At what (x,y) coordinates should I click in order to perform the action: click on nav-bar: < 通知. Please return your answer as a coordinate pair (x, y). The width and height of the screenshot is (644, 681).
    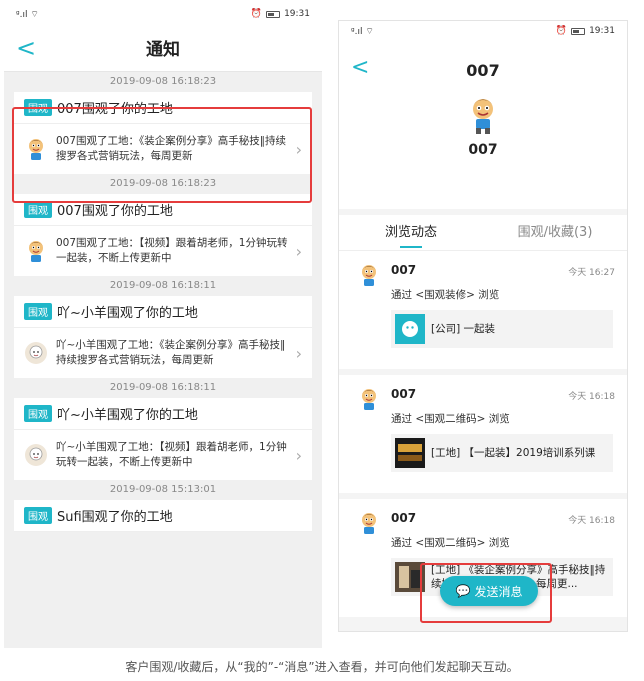
    Looking at the image, I should click on (163, 48).